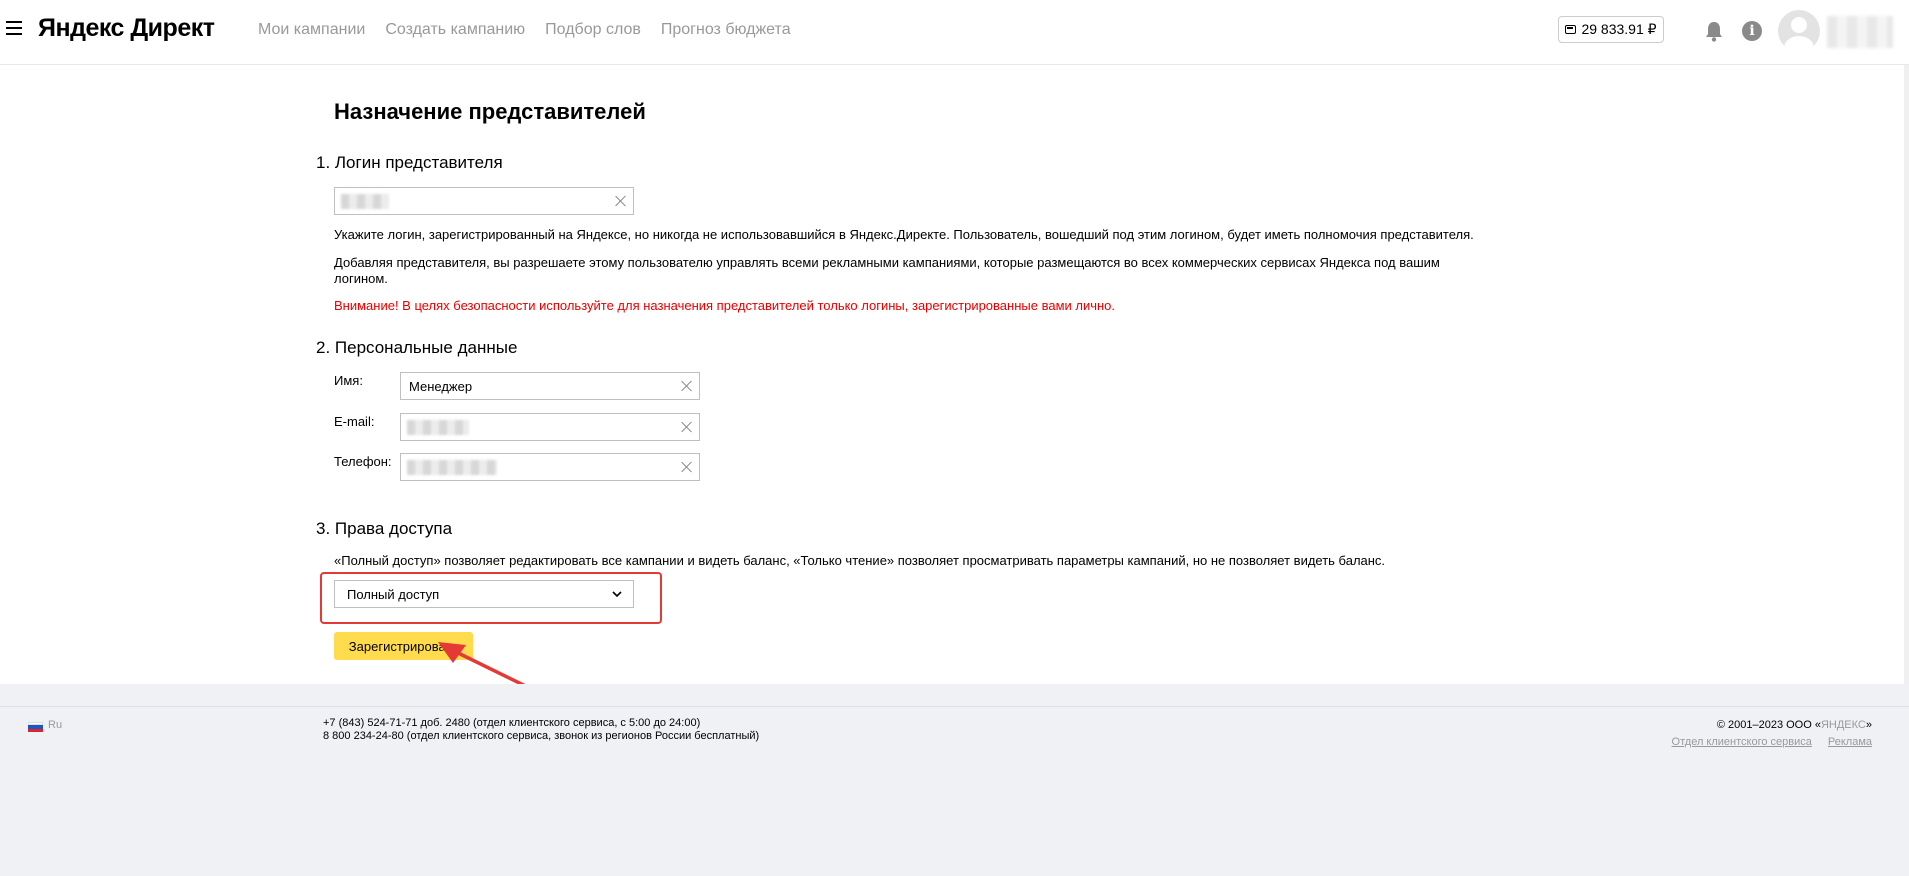  What do you see at coordinates (1843, 725) in the screenshot?
I see `yandex-link: ЯНДЕКС` at bounding box center [1843, 725].